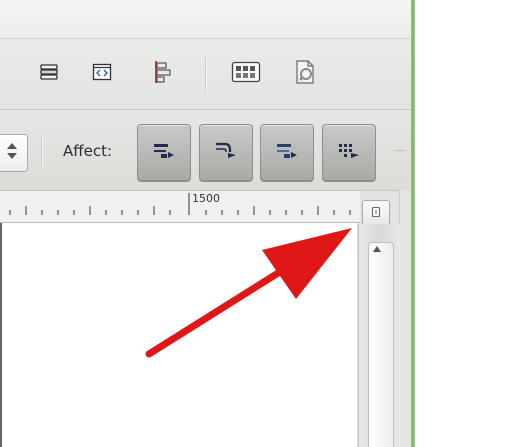  I want to click on scale-rounded-corners-button, so click(226, 153).